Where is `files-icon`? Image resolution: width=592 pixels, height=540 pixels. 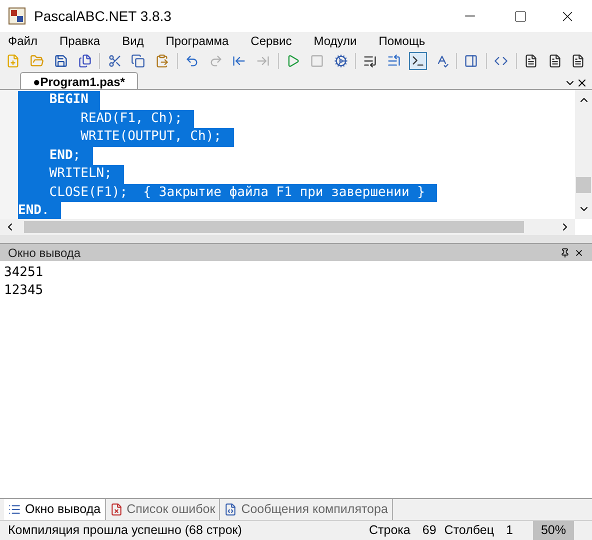
files-icon is located at coordinates (85, 61).